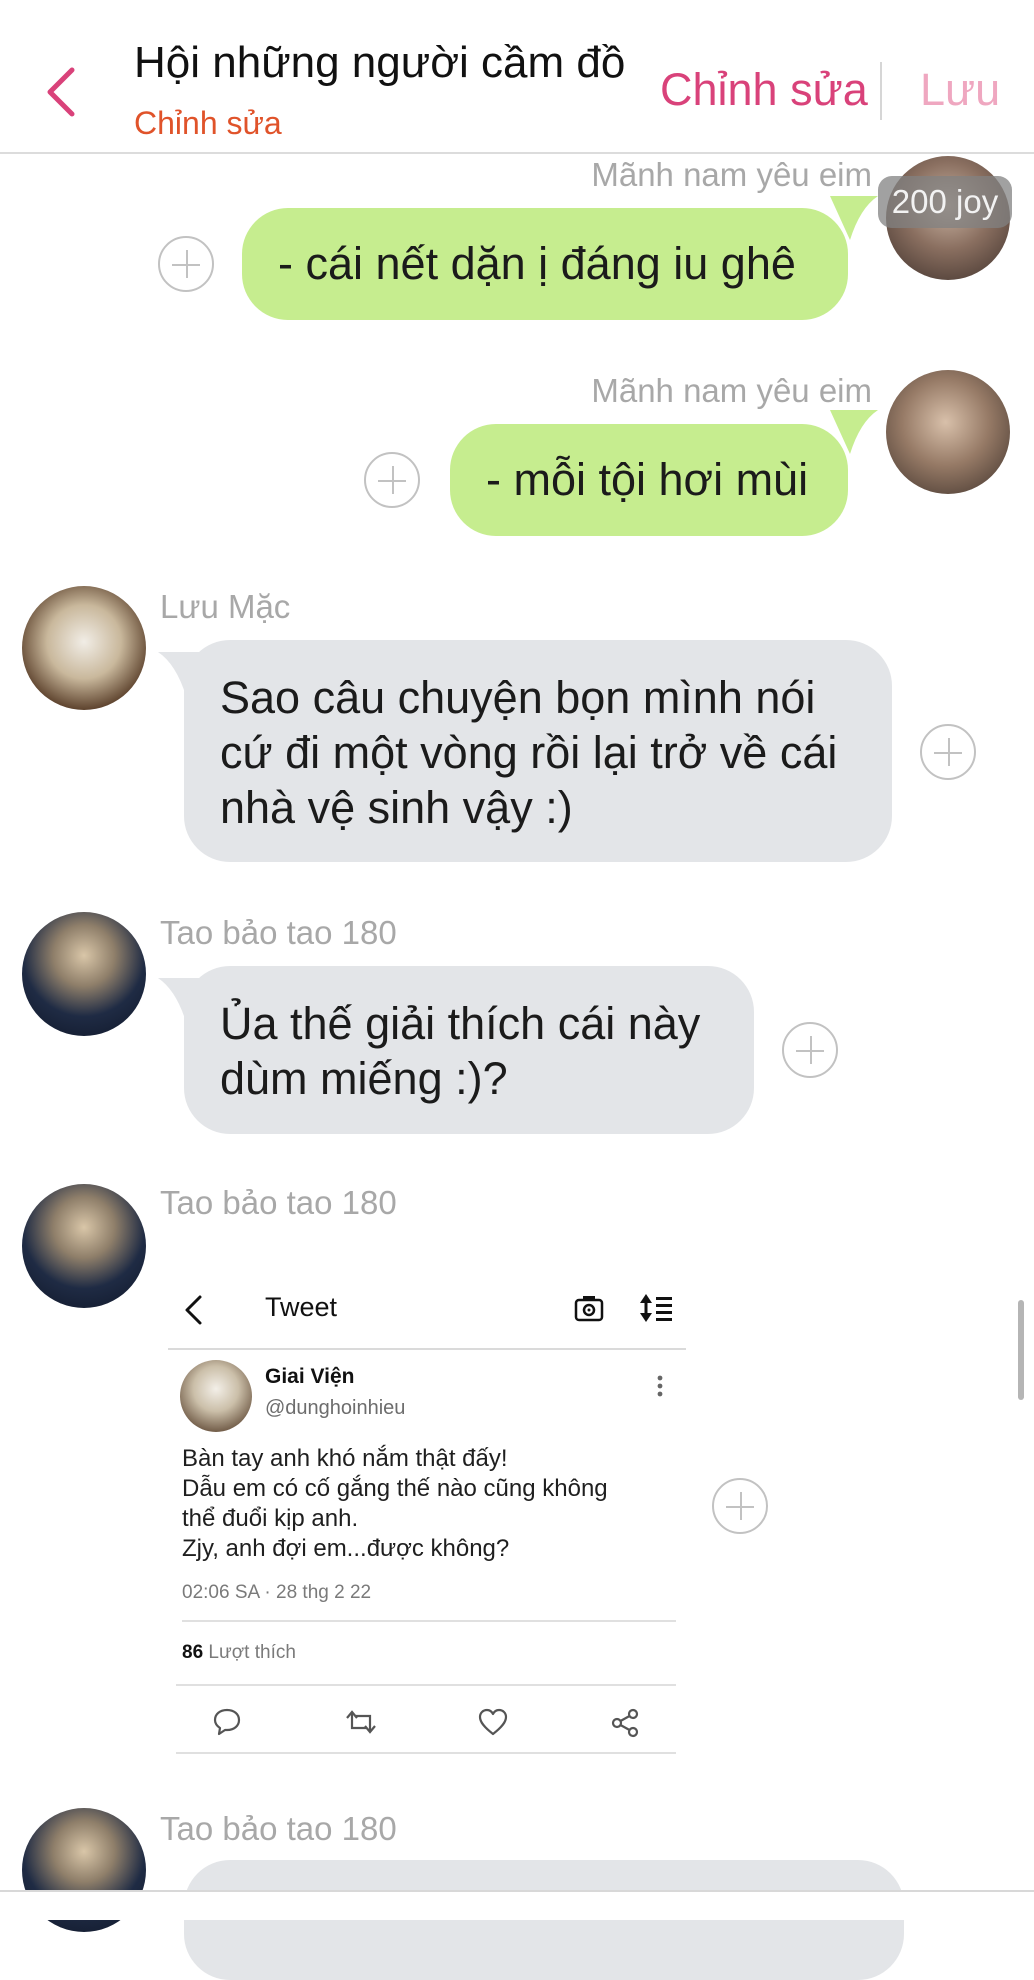 Image resolution: width=1034 pixels, height=1980 pixels. Describe the element at coordinates (881, 91) in the screenshot. I see `header-divider` at that location.